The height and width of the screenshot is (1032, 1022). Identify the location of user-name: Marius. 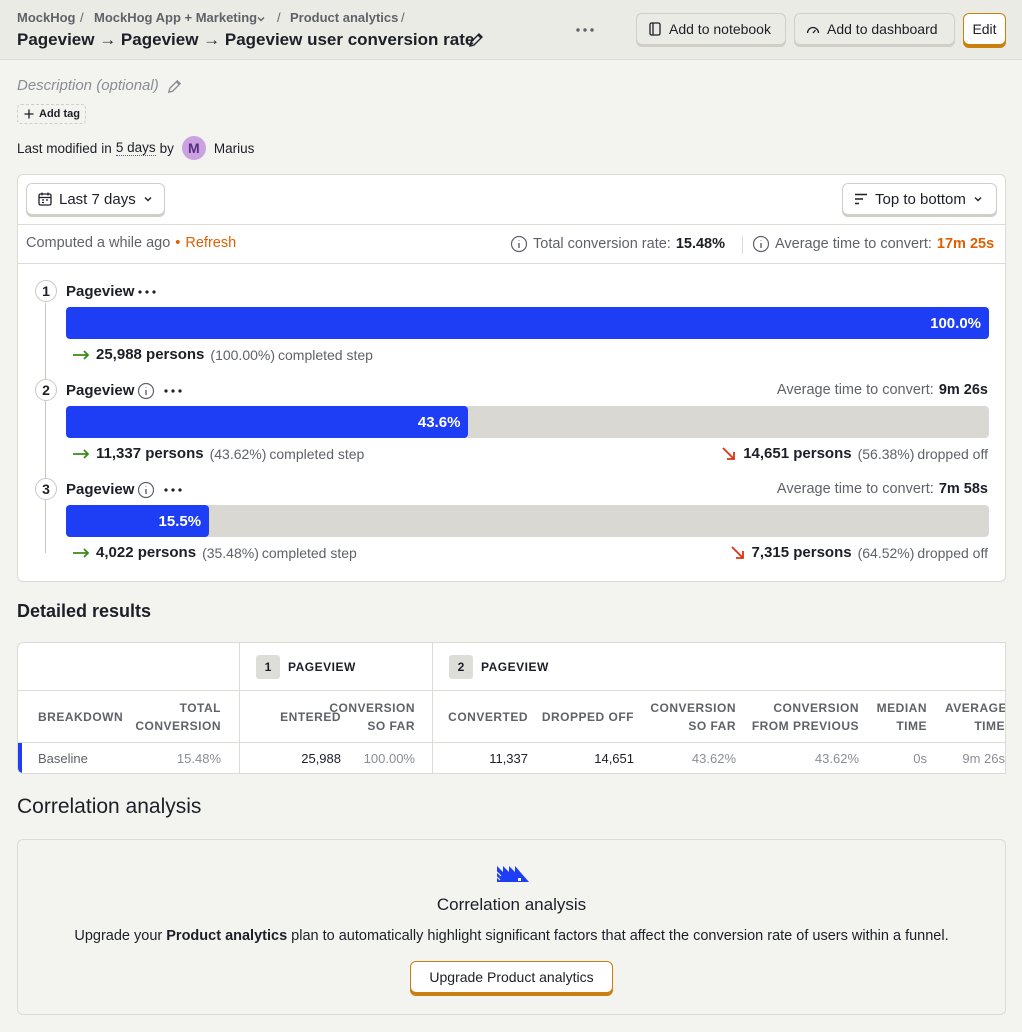
(234, 148).